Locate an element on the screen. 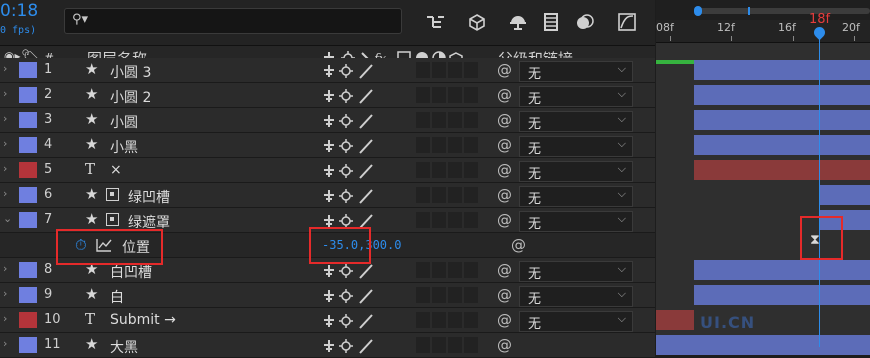 Image resolution: width=870 pixels, height=358 pixels. layer-row: › 9 ★ 白 @ 无 ⌵ is located at coordinates (327, 295).